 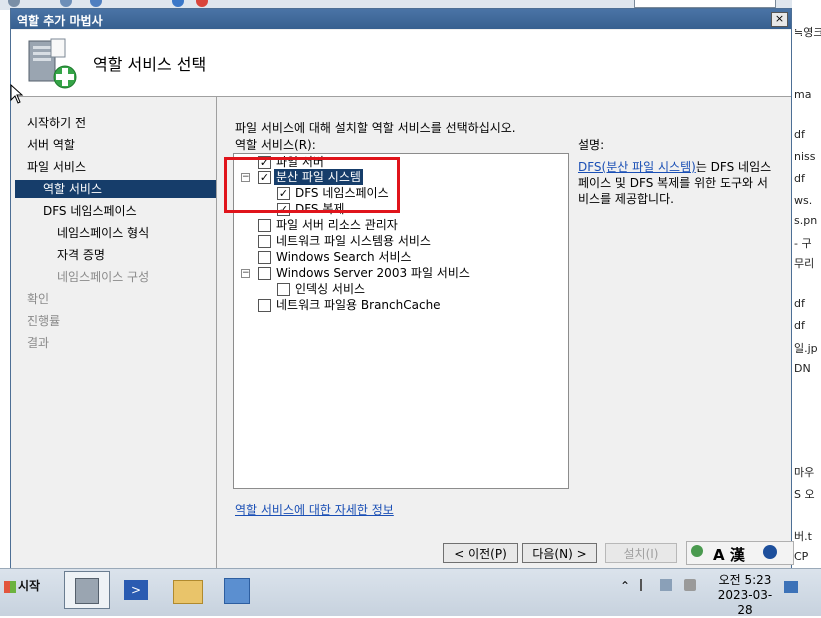 What do you see at coordinates (641, 553) in the screenshot?
I see `install-button: 설치(I)` at bounding box center [641, 553].